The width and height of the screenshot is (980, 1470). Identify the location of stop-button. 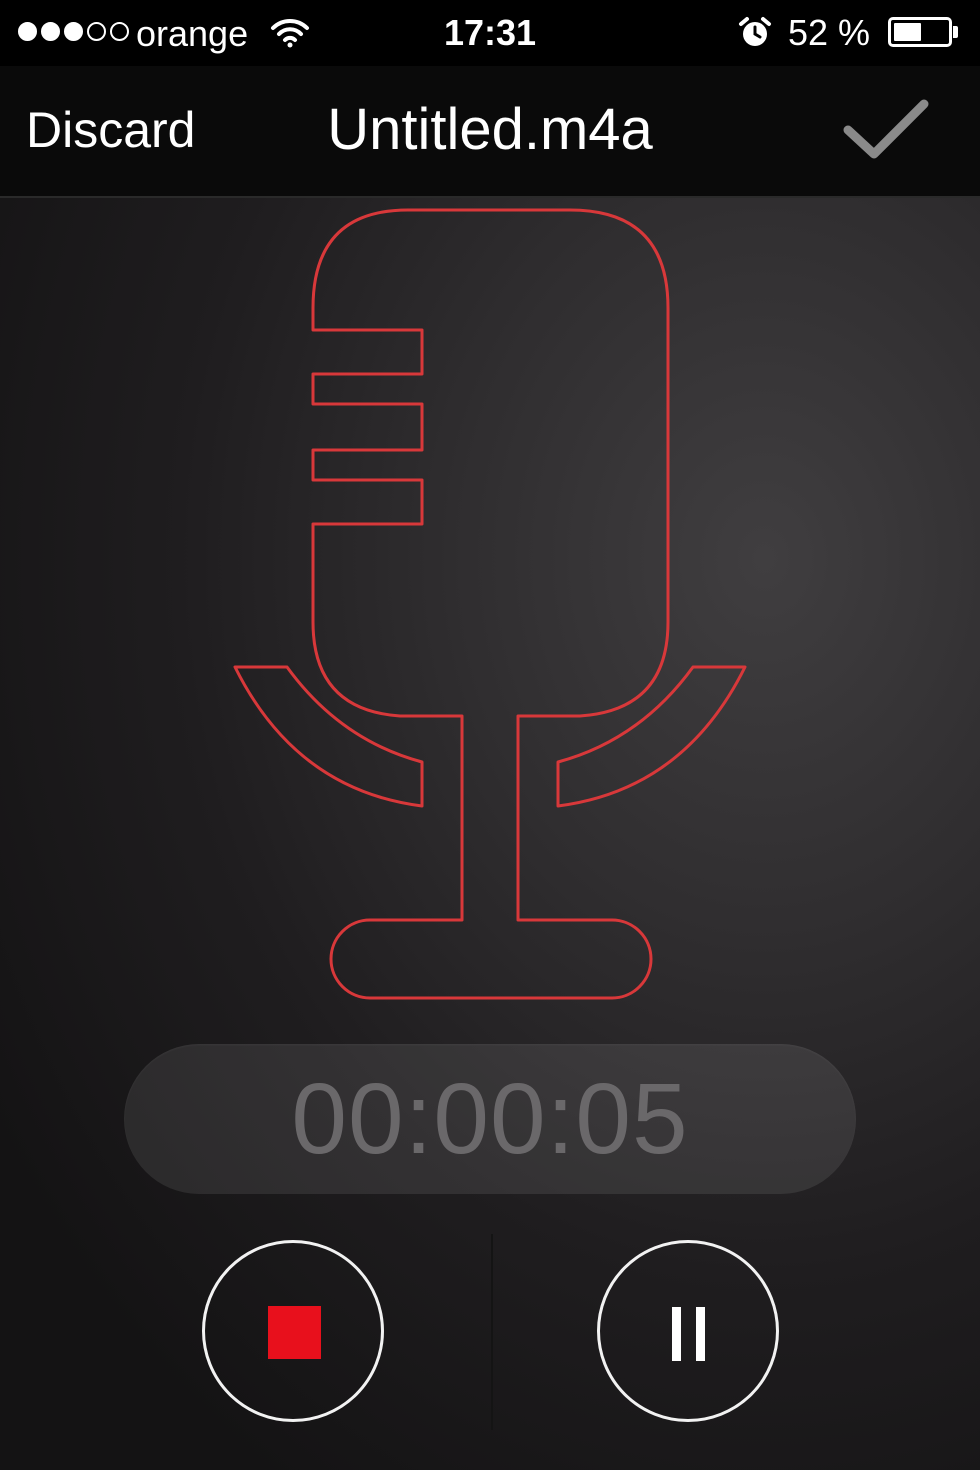
(293, 1331).